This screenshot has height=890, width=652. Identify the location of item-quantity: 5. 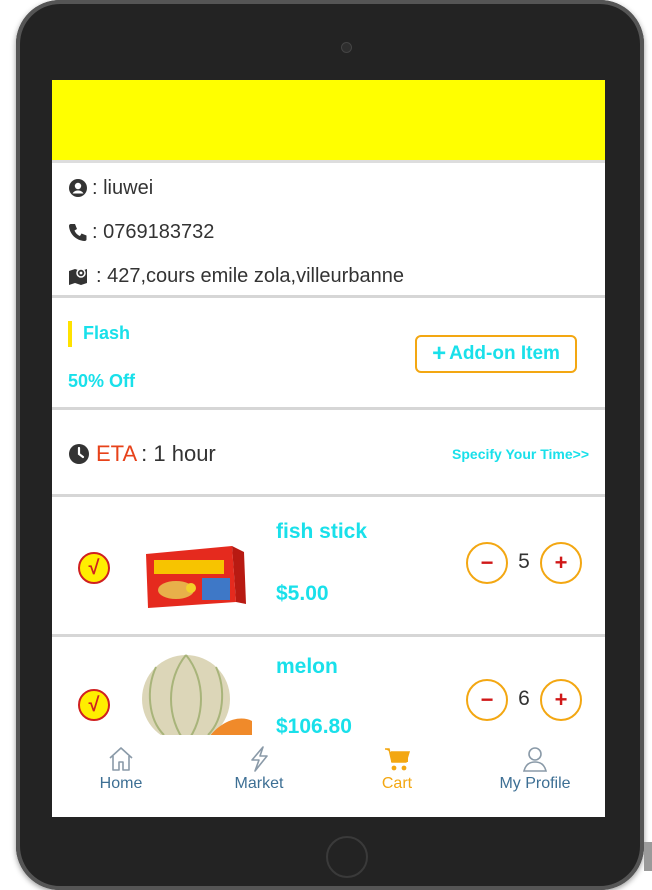
(524, 561).